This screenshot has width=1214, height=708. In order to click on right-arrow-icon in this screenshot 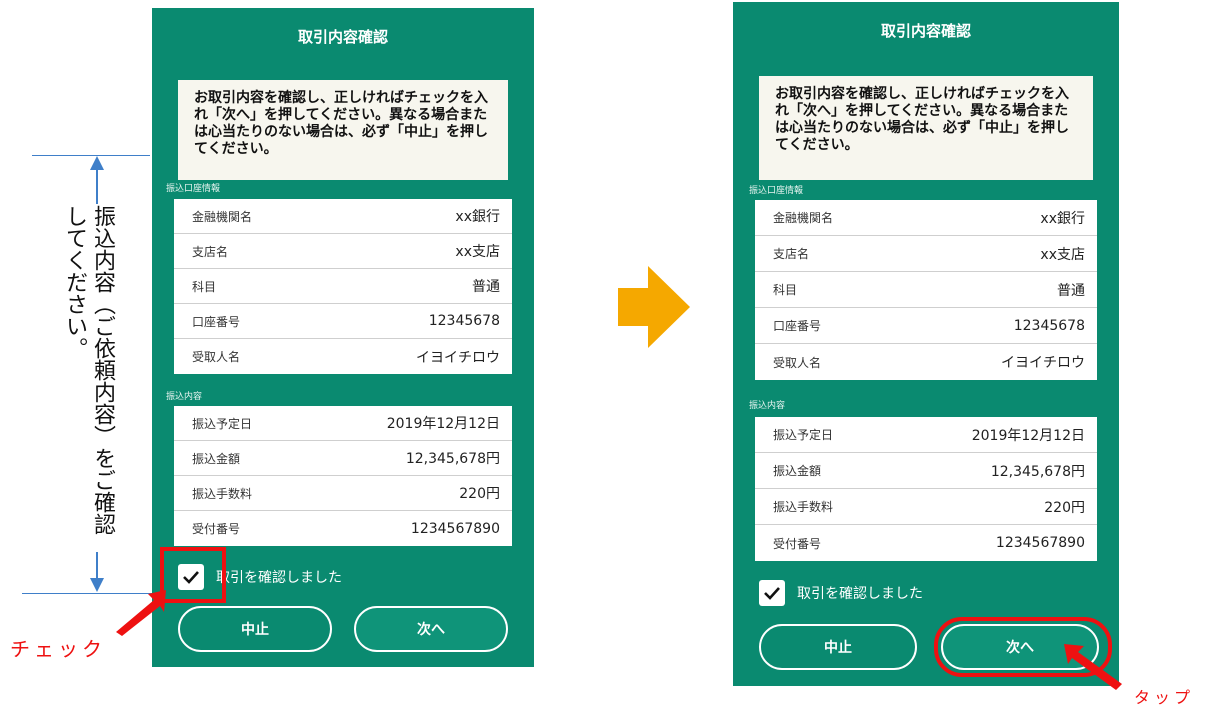, I will do `click(654, 307)`.